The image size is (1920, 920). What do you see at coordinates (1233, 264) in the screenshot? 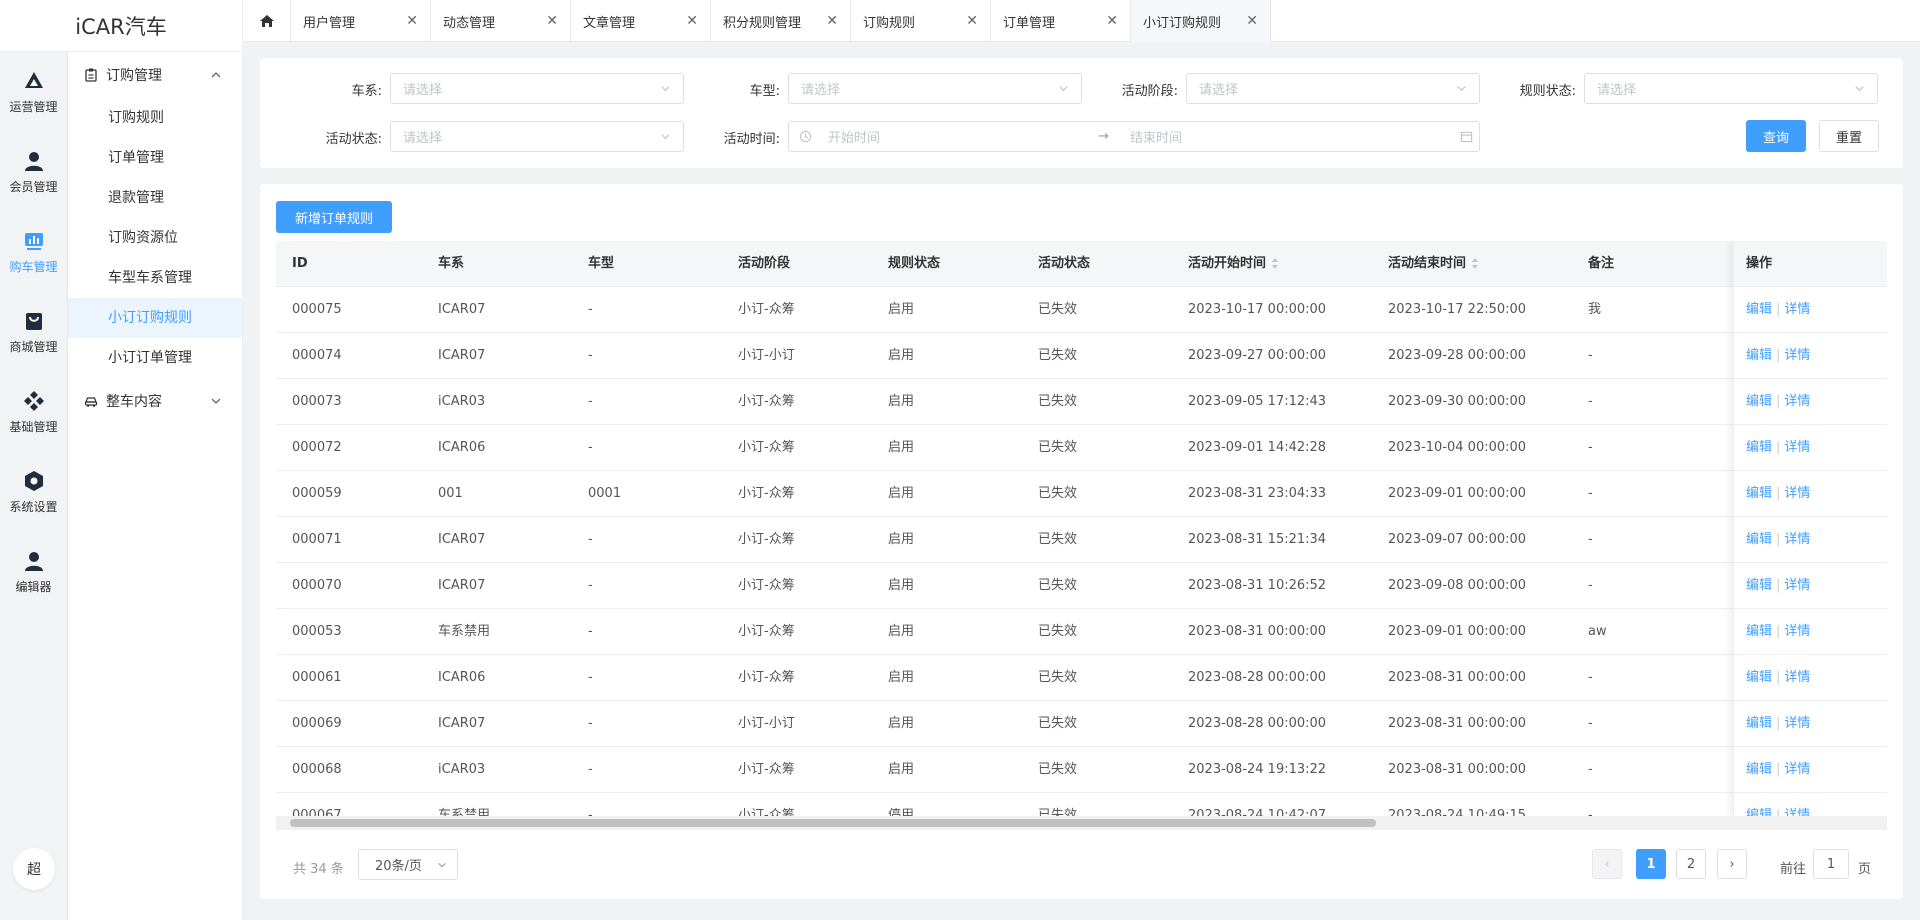
I see `header-start-time: 活动开始时间` at bounding box center [1233, 264].